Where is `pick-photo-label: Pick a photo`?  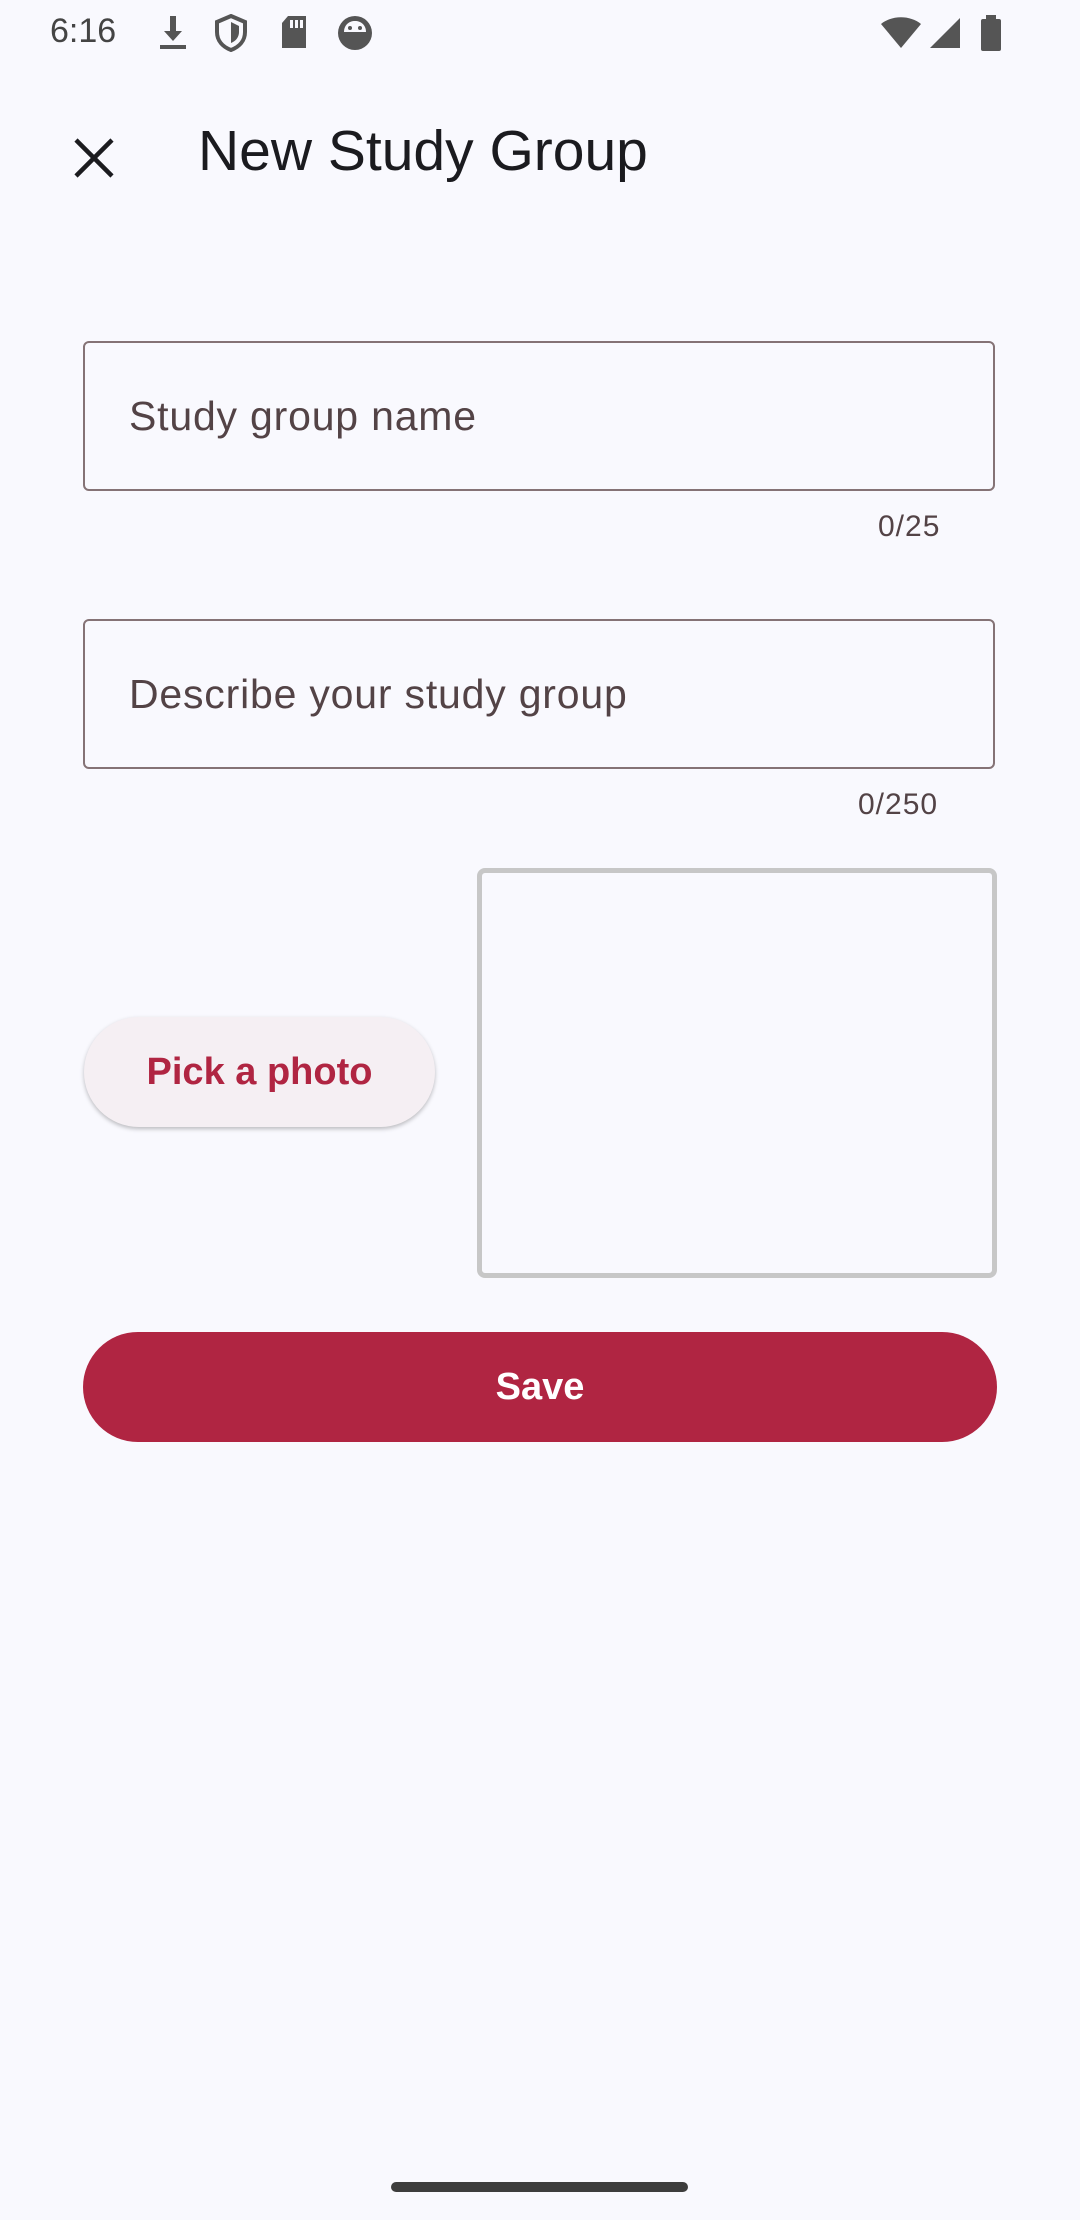 pick-photo-label: Pick a photo is located at coordinates (259, 1071).